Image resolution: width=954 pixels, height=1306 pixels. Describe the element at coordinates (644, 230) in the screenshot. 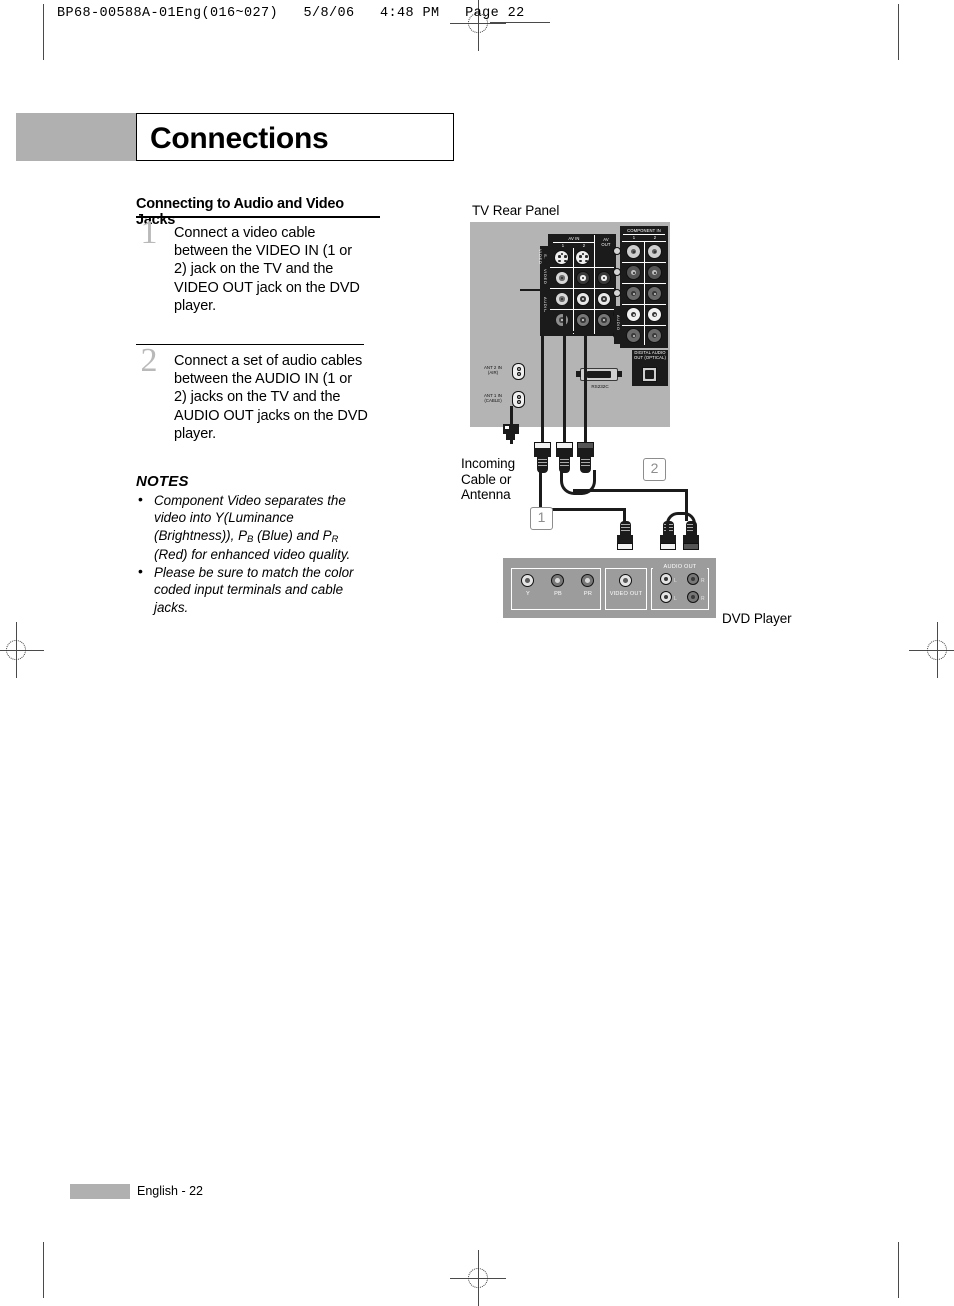

I see `component-in-title: COMPONENT IN` at that location.